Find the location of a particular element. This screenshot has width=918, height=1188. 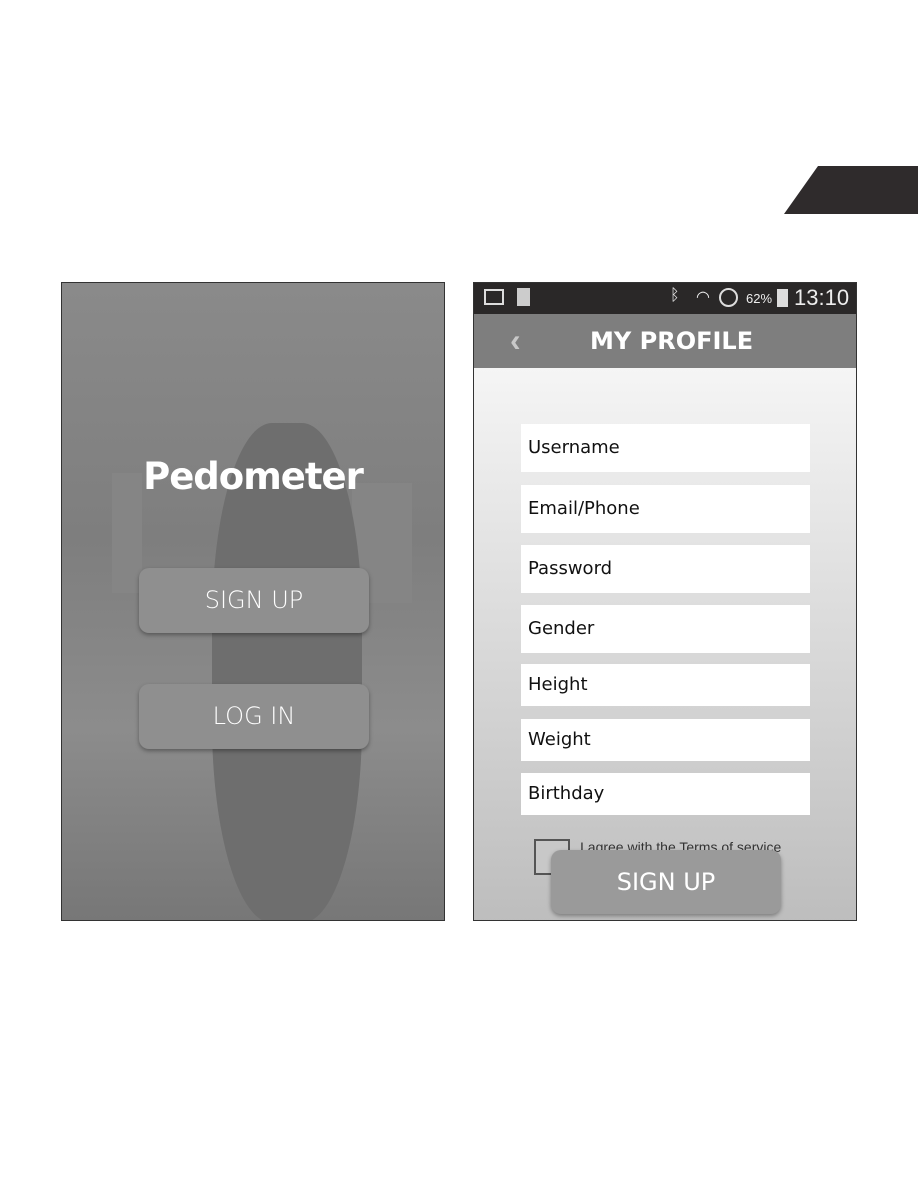

page-title: MY PROFILE is located at coordinates (672, 341).